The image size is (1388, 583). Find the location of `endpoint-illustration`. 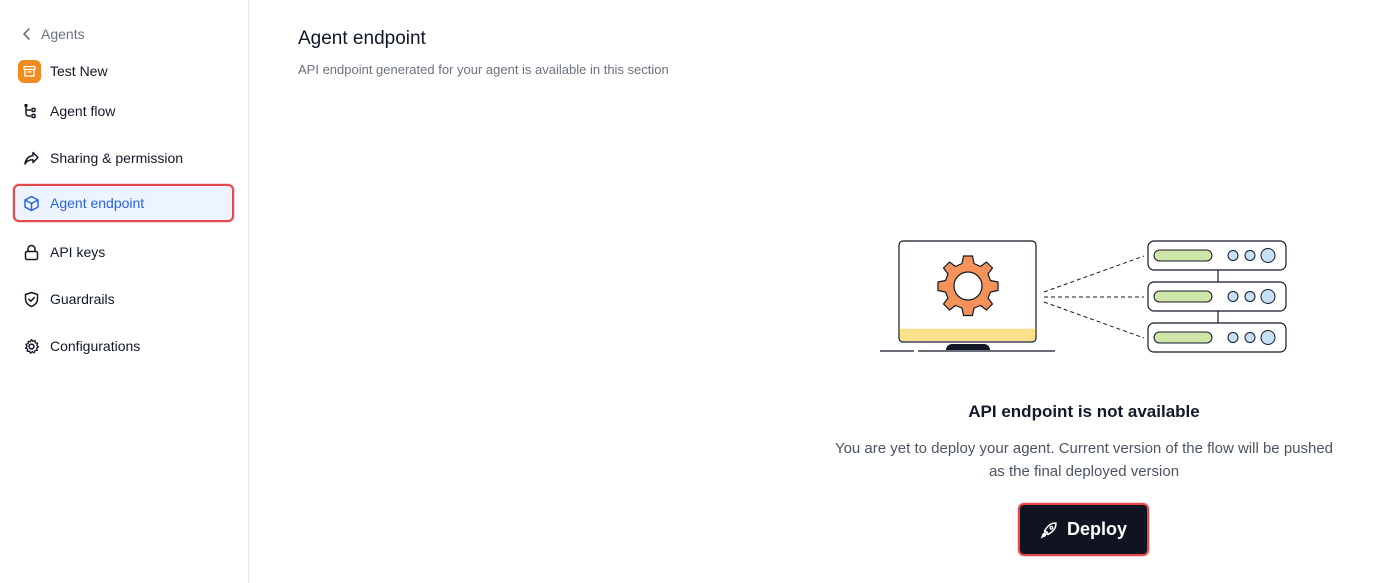

endpoint-illustration is located at coordinates (1083, 296).